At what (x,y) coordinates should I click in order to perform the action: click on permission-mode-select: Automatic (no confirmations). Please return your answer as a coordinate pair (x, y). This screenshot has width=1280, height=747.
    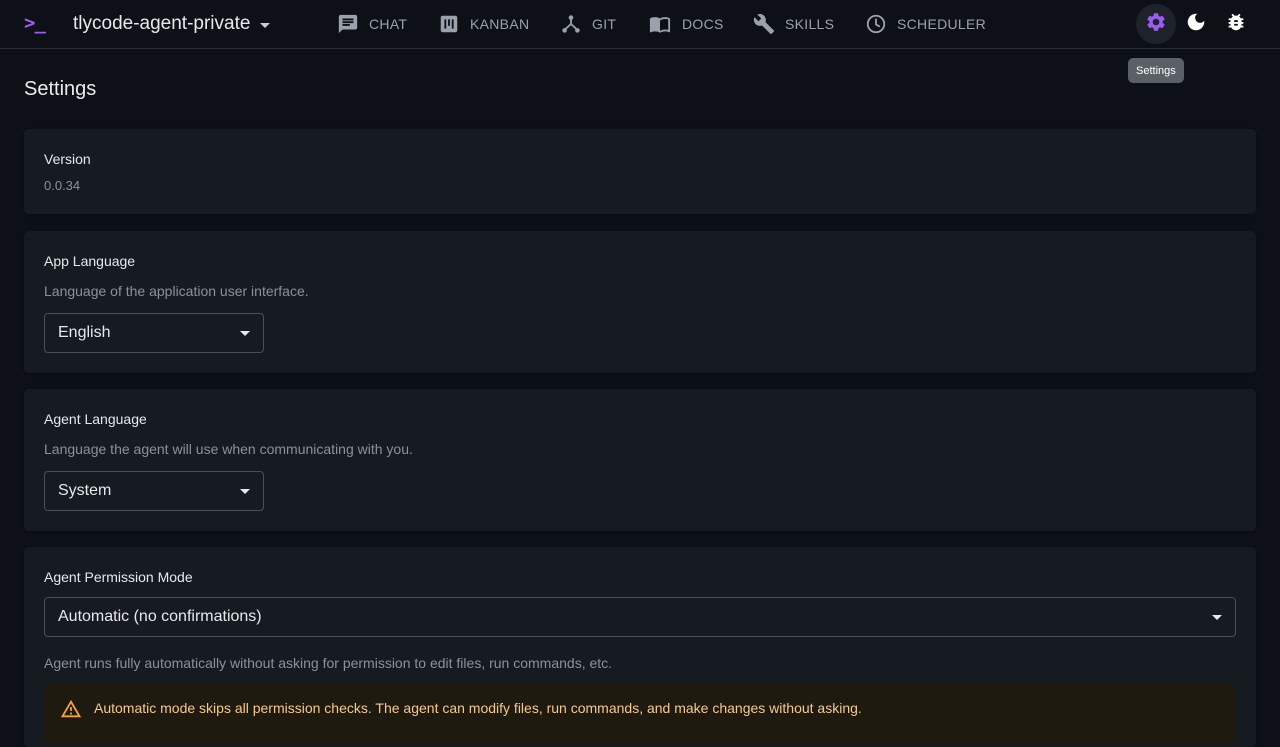
    Looking at the image, I should click on (640, 617).